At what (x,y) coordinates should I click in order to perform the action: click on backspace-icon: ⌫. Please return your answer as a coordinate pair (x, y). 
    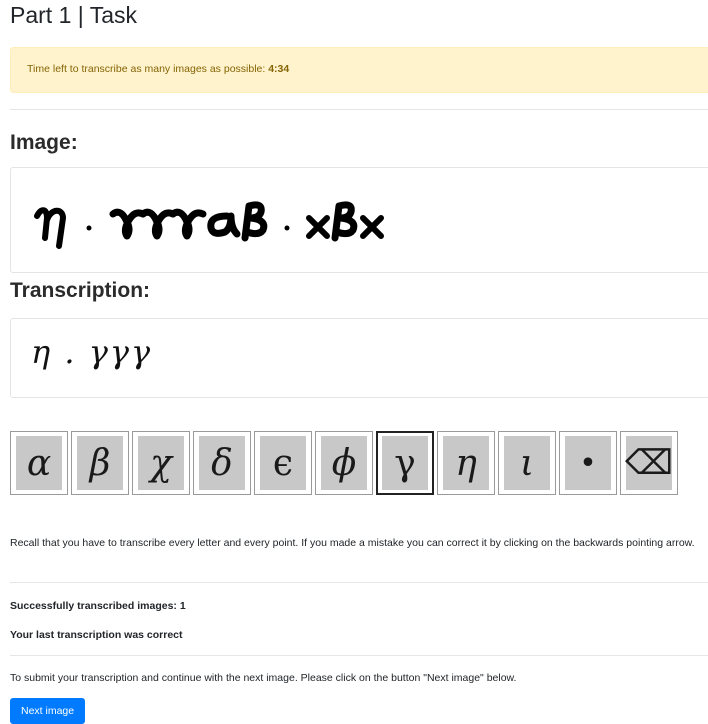
    Looking at the image, I should click on (649, 463).